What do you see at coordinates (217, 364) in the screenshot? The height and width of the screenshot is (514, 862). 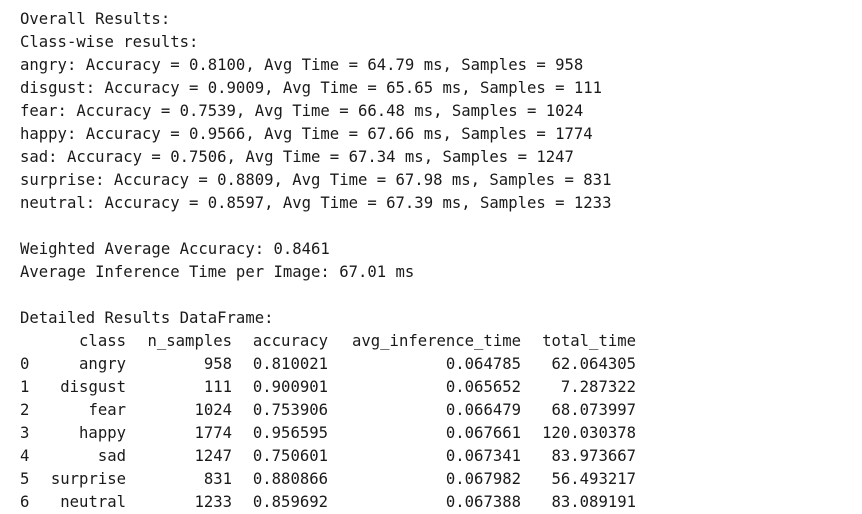 I see `cell-n-samples: 958` at bounding box center [217, 364].